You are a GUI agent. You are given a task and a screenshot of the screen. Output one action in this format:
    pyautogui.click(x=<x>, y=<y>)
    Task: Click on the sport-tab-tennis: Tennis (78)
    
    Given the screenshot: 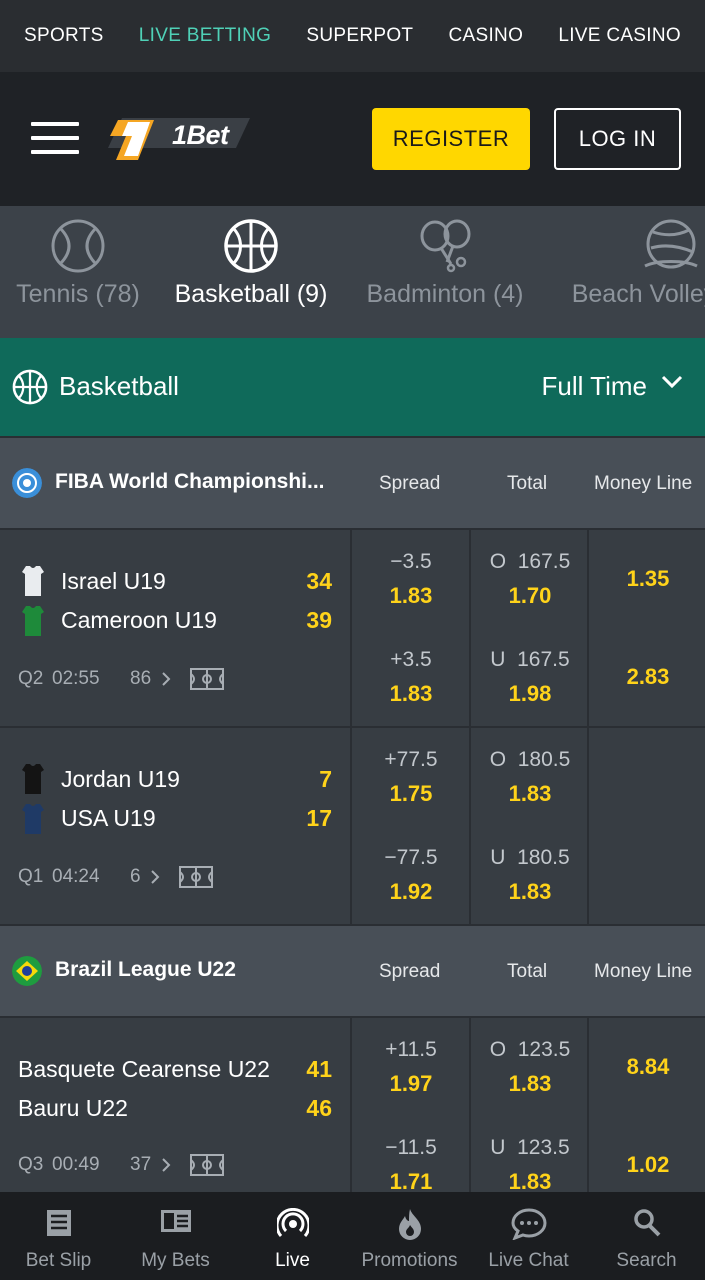 What is the action you would take?
    pyautogui.click(x=78, y=263)
    